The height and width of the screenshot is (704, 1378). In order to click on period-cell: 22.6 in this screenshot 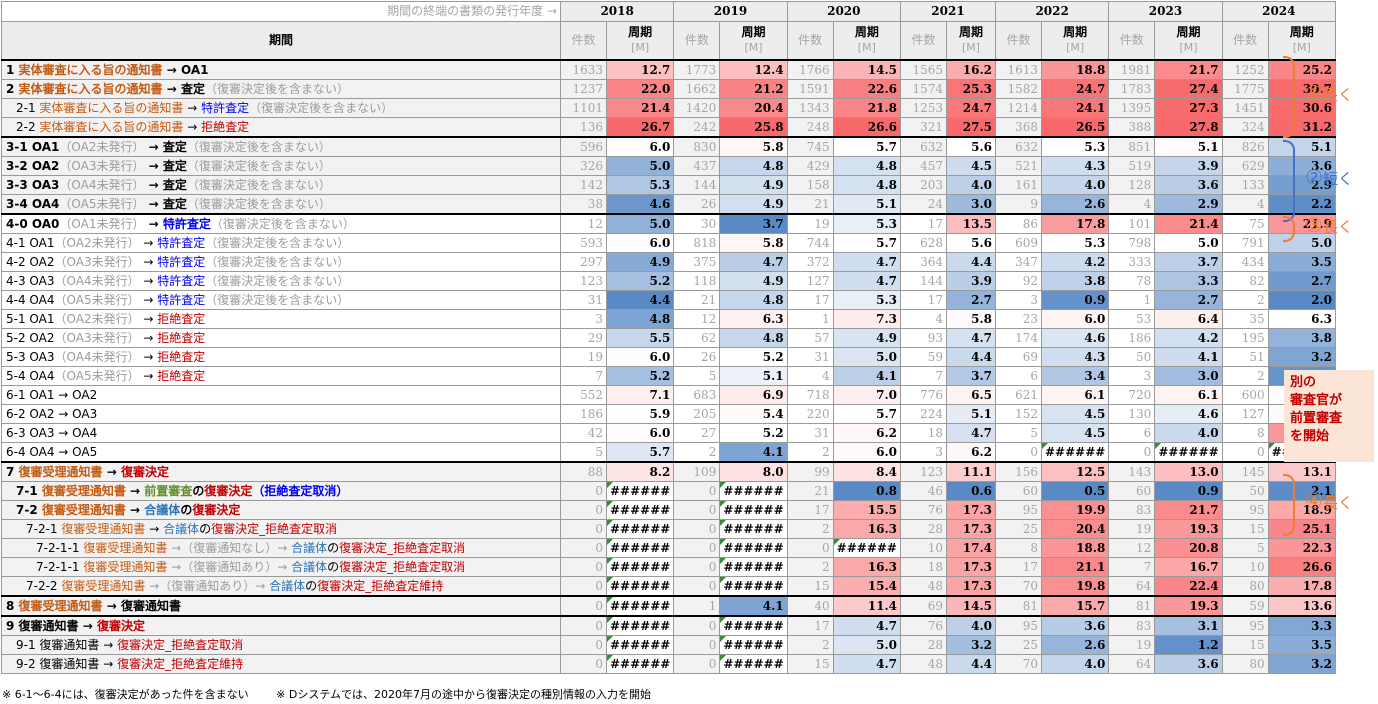, I will do `click(866, 88)`.